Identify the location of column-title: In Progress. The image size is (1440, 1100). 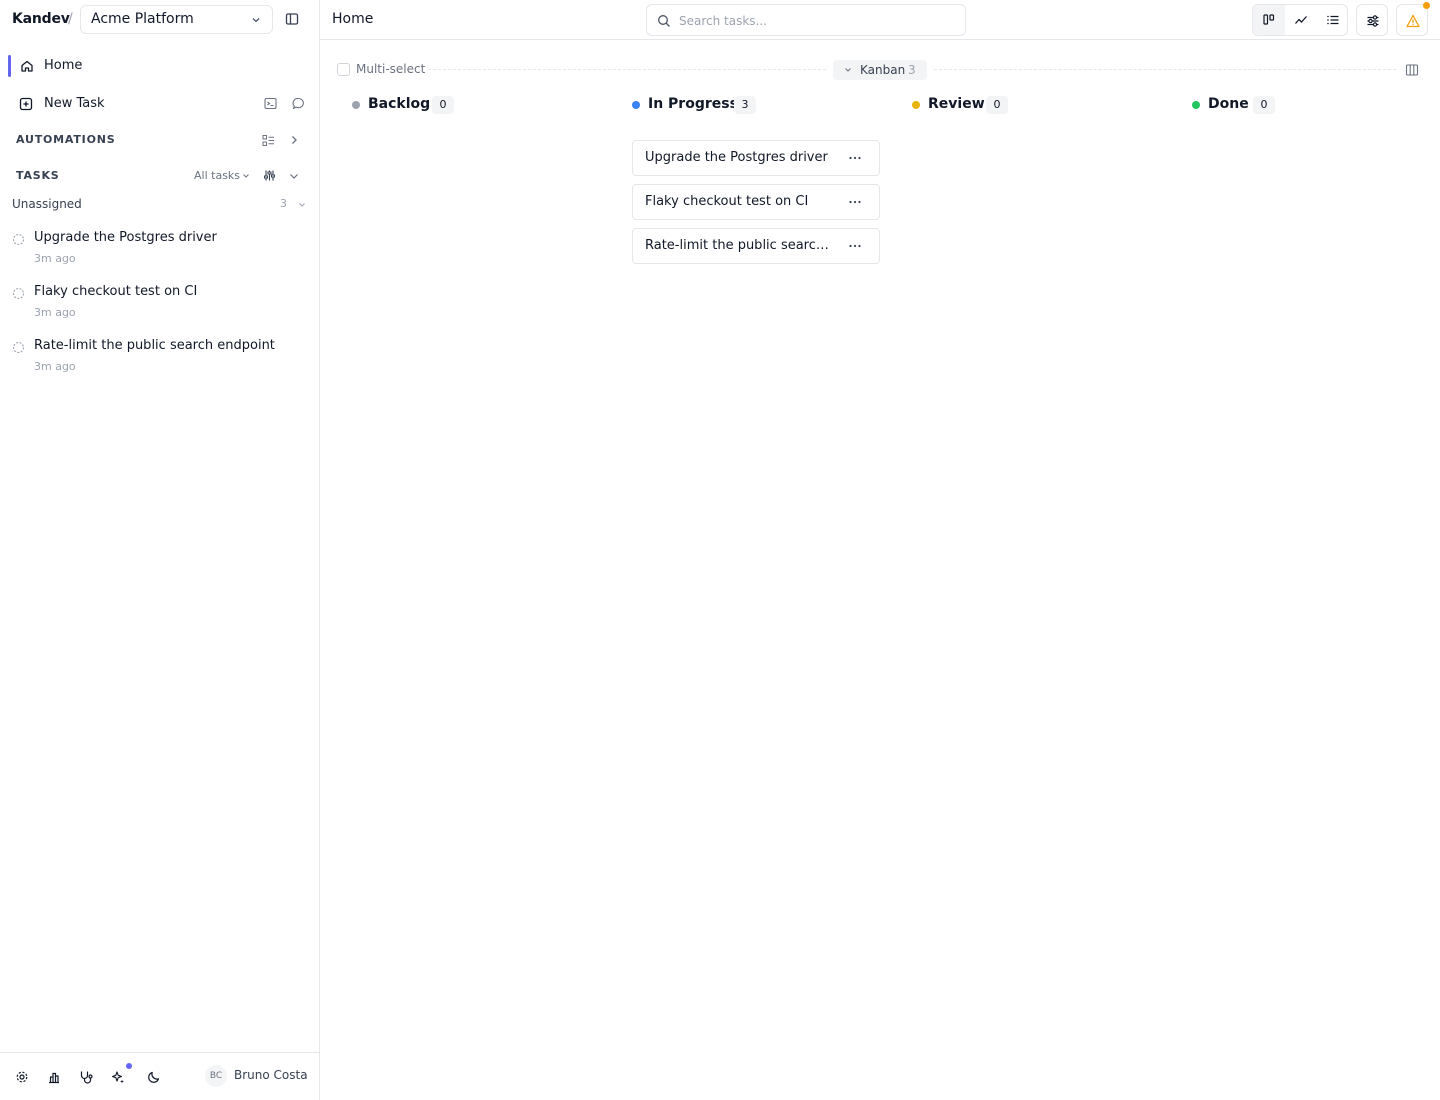
(693, 104).